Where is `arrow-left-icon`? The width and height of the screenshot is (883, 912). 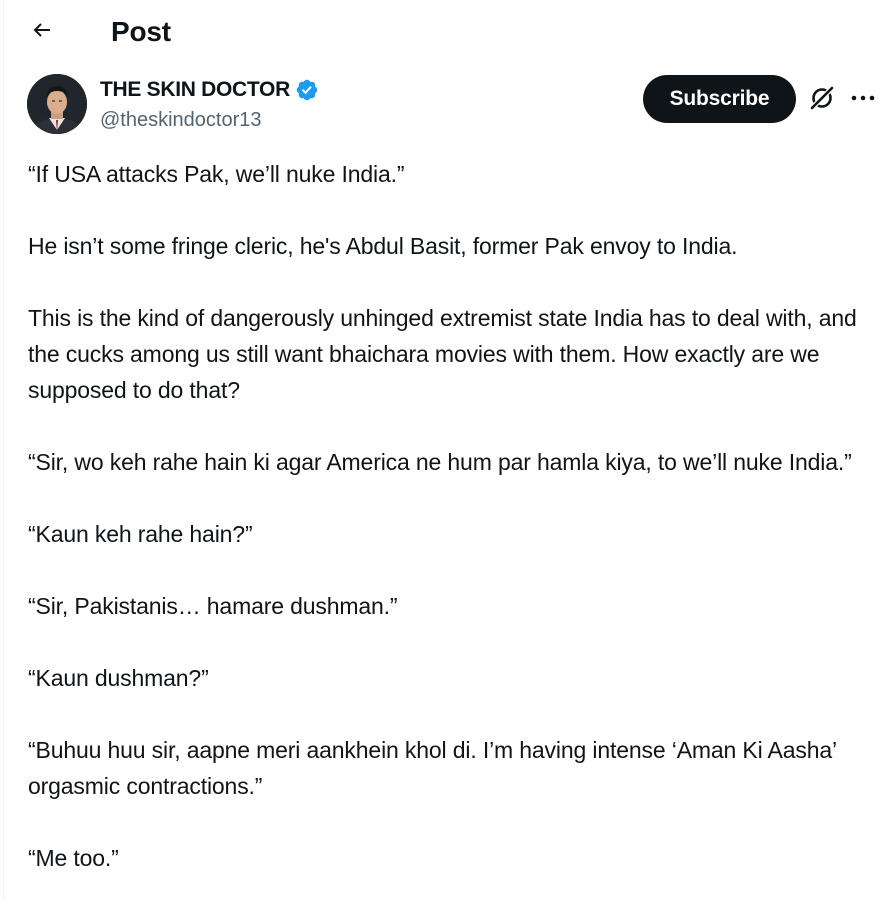
arrow-left-icon is located at coordinates (42, 32).